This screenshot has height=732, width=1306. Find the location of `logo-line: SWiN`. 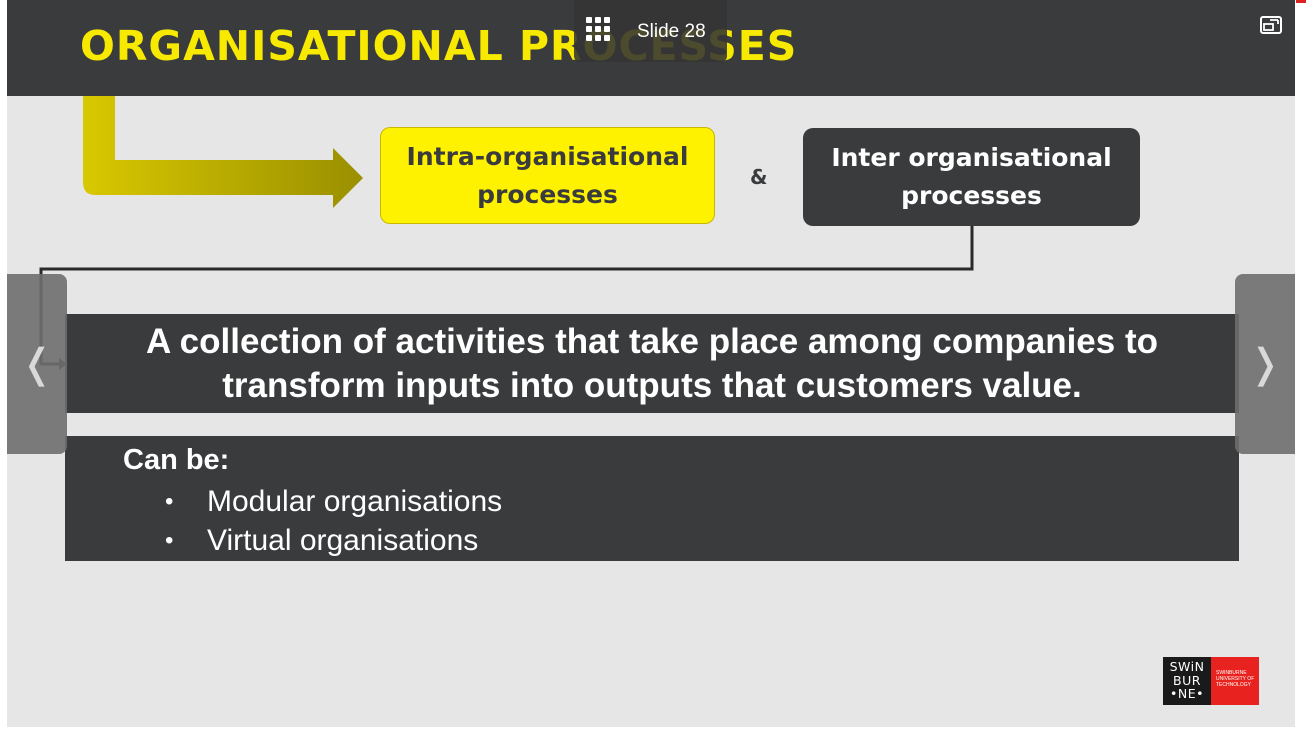

logo-line: SWiN is located at coordinates (1187, 666).